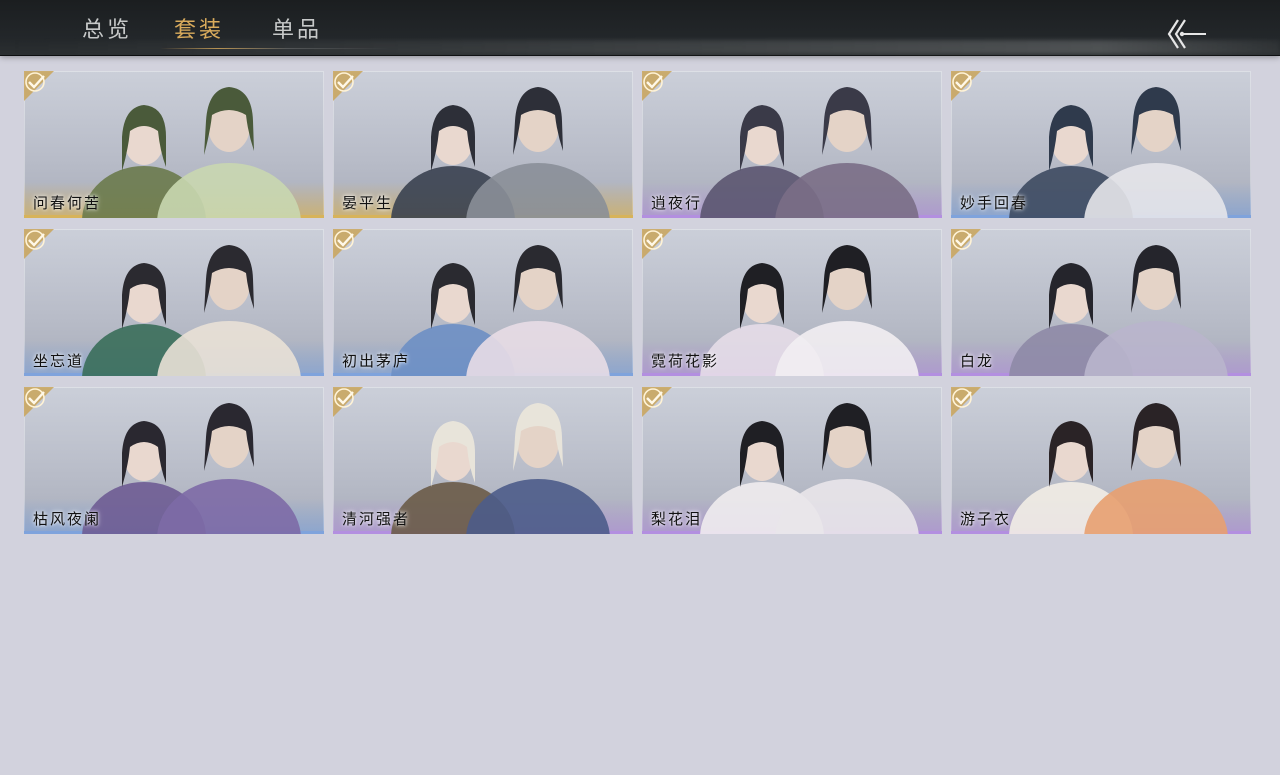 Image resolution: width=1280 pixels, height=775 pixels. I want to click on outfit-card: 白龙, so click(1101, 302).